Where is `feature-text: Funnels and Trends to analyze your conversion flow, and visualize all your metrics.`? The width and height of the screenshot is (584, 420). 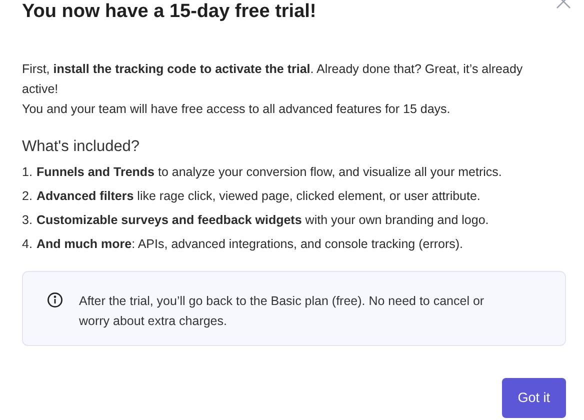 feature-text: Funnels and Trends to analyze your conversion flow, and visualize all your metrics. is located at coordinates (269, 172).